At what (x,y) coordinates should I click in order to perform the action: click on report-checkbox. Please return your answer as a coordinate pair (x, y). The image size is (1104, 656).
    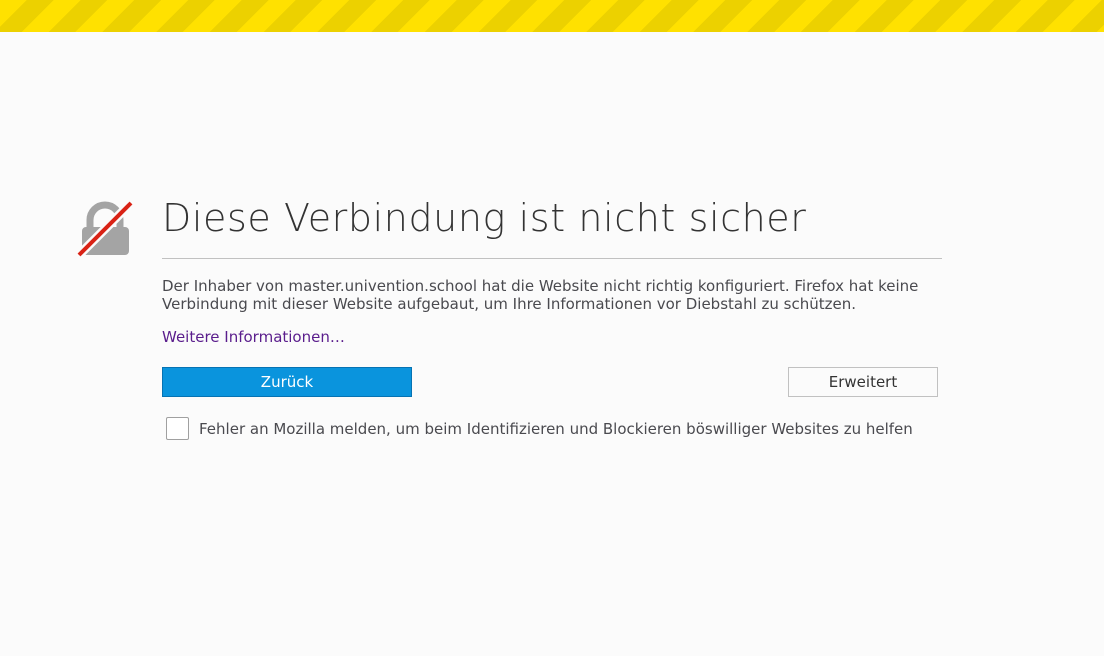
    Looking at the image, I should click on (177, 428).